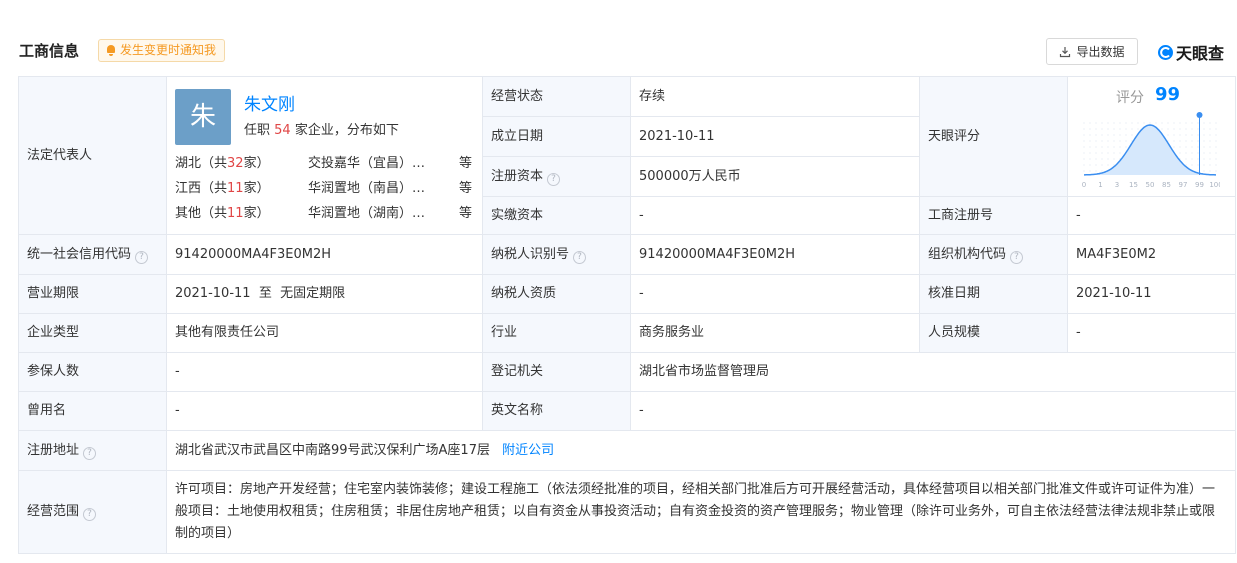  I want to click on score-label: 天眼评分, so click(993, 136).